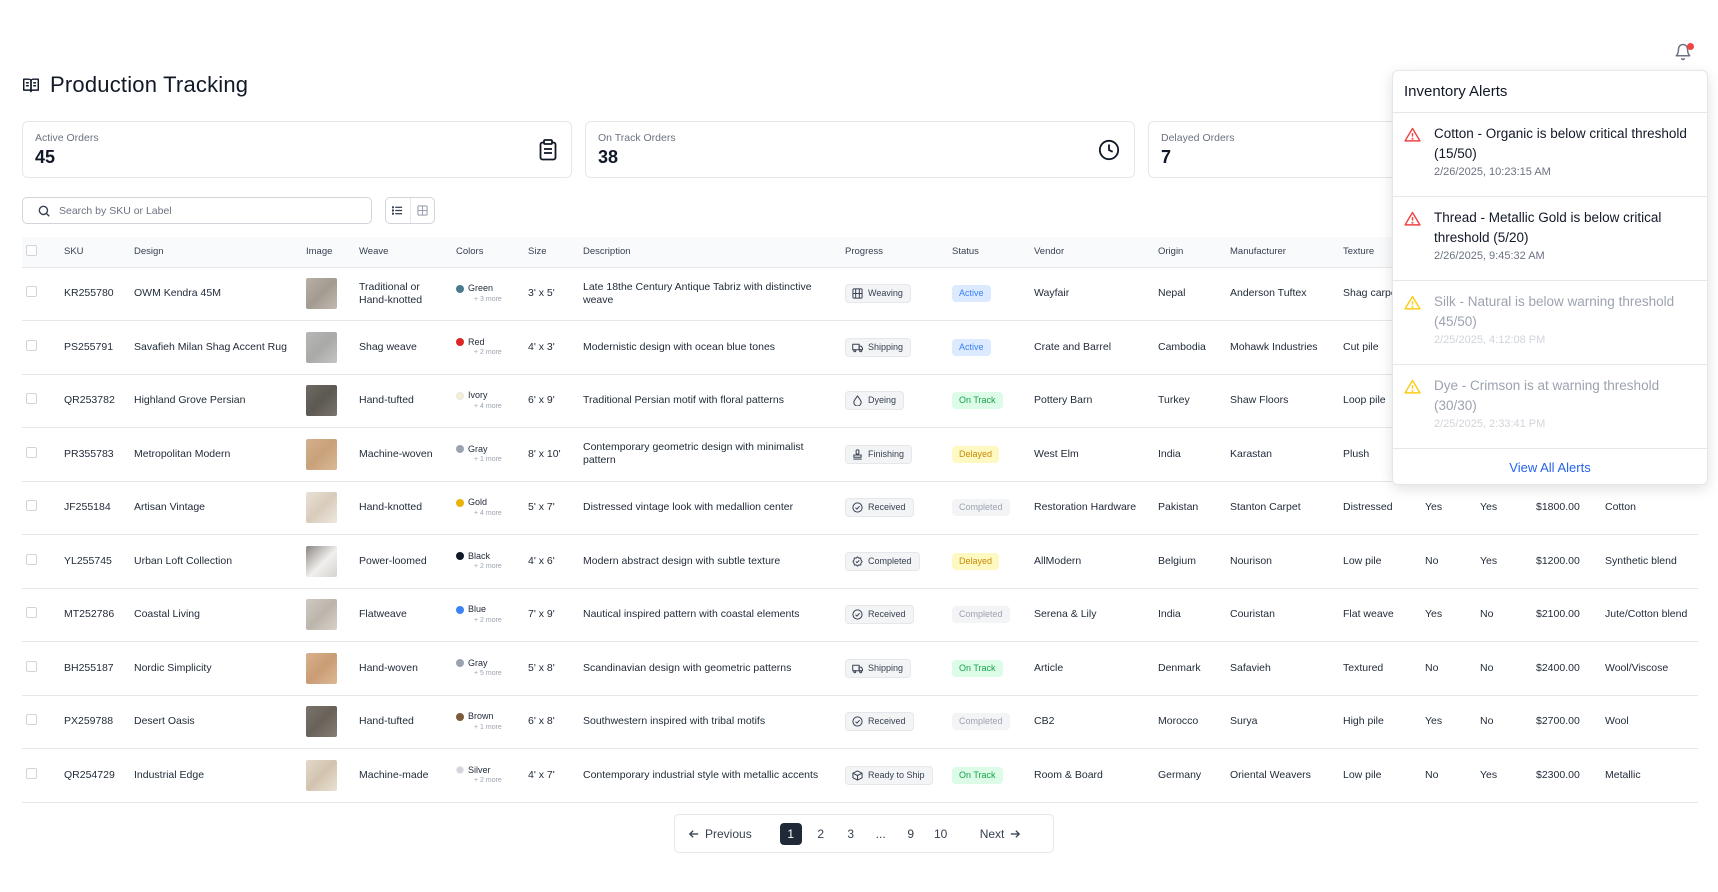 The width and height of the screenshot is (1718, 892). I want to click on progress-cell: Received, so click(894, 722).